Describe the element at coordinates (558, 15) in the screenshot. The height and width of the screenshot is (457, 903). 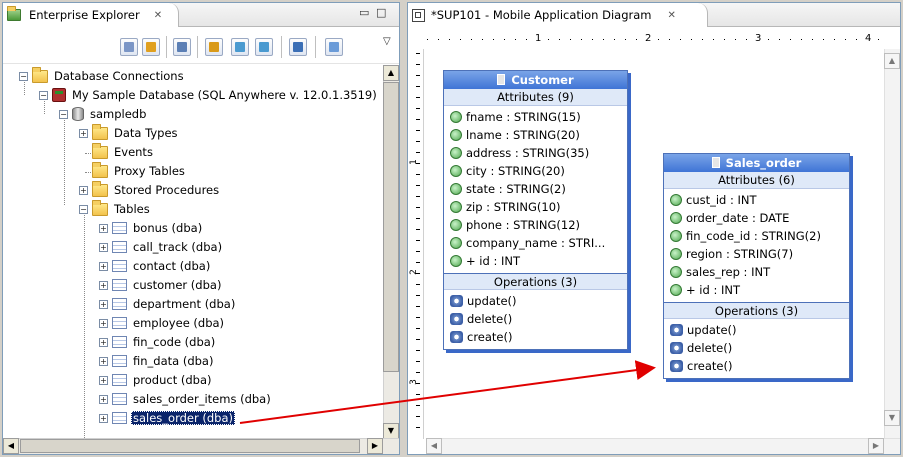
I see `tab-mobile-application-diagram: *SUP101 - Mobile Application Diagram ✕` at that location.